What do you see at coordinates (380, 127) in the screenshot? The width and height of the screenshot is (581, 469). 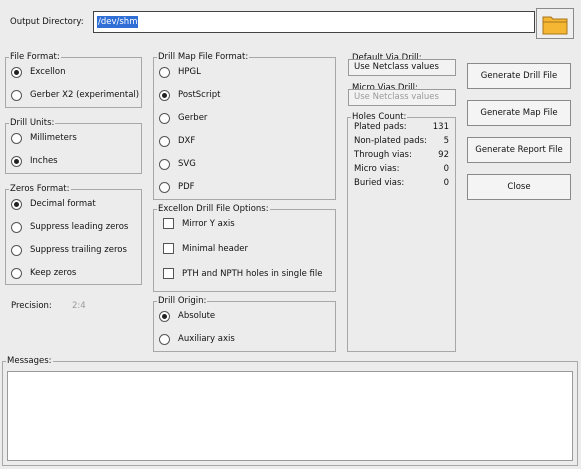 I see `holes-plated-label: Plated pads:` at bounding box center [380, 127].